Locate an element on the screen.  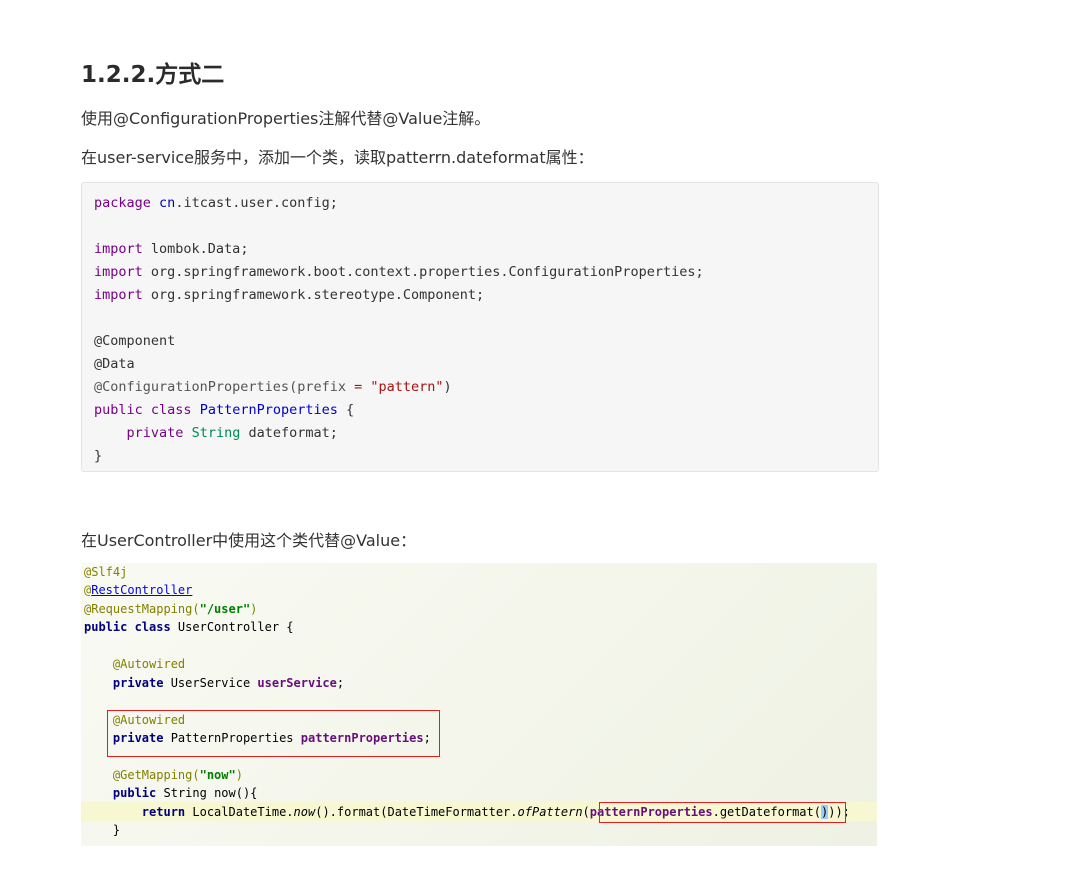
code-line: @RestController is located at coordinates (138, 590).